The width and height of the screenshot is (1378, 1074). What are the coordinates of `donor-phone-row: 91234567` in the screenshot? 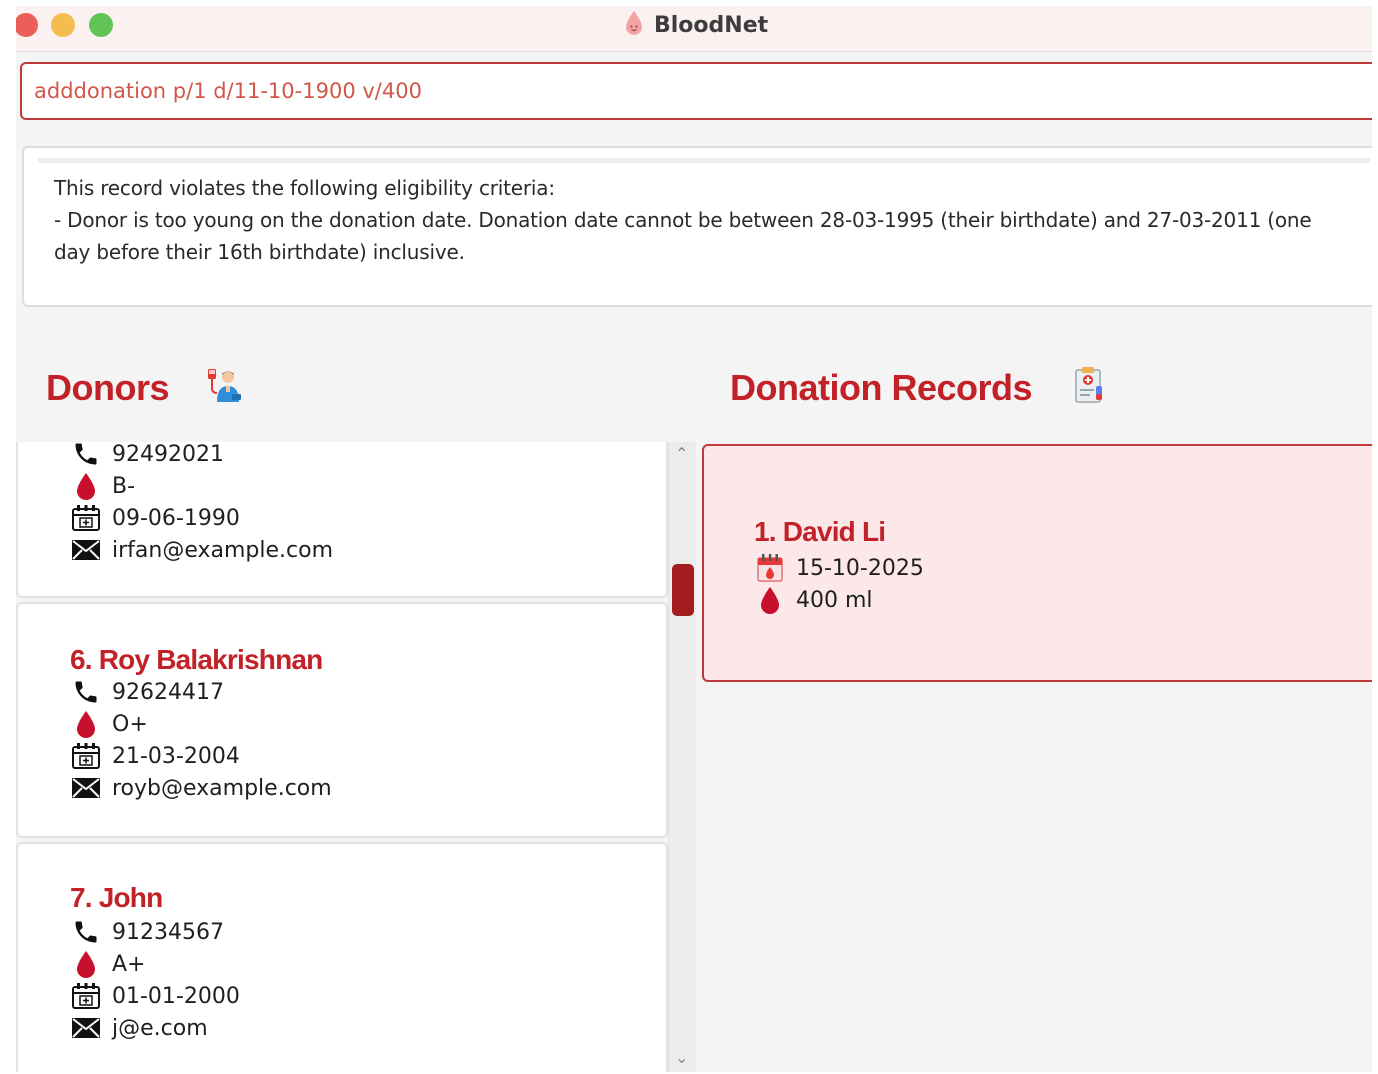 It's located at (147, 932).